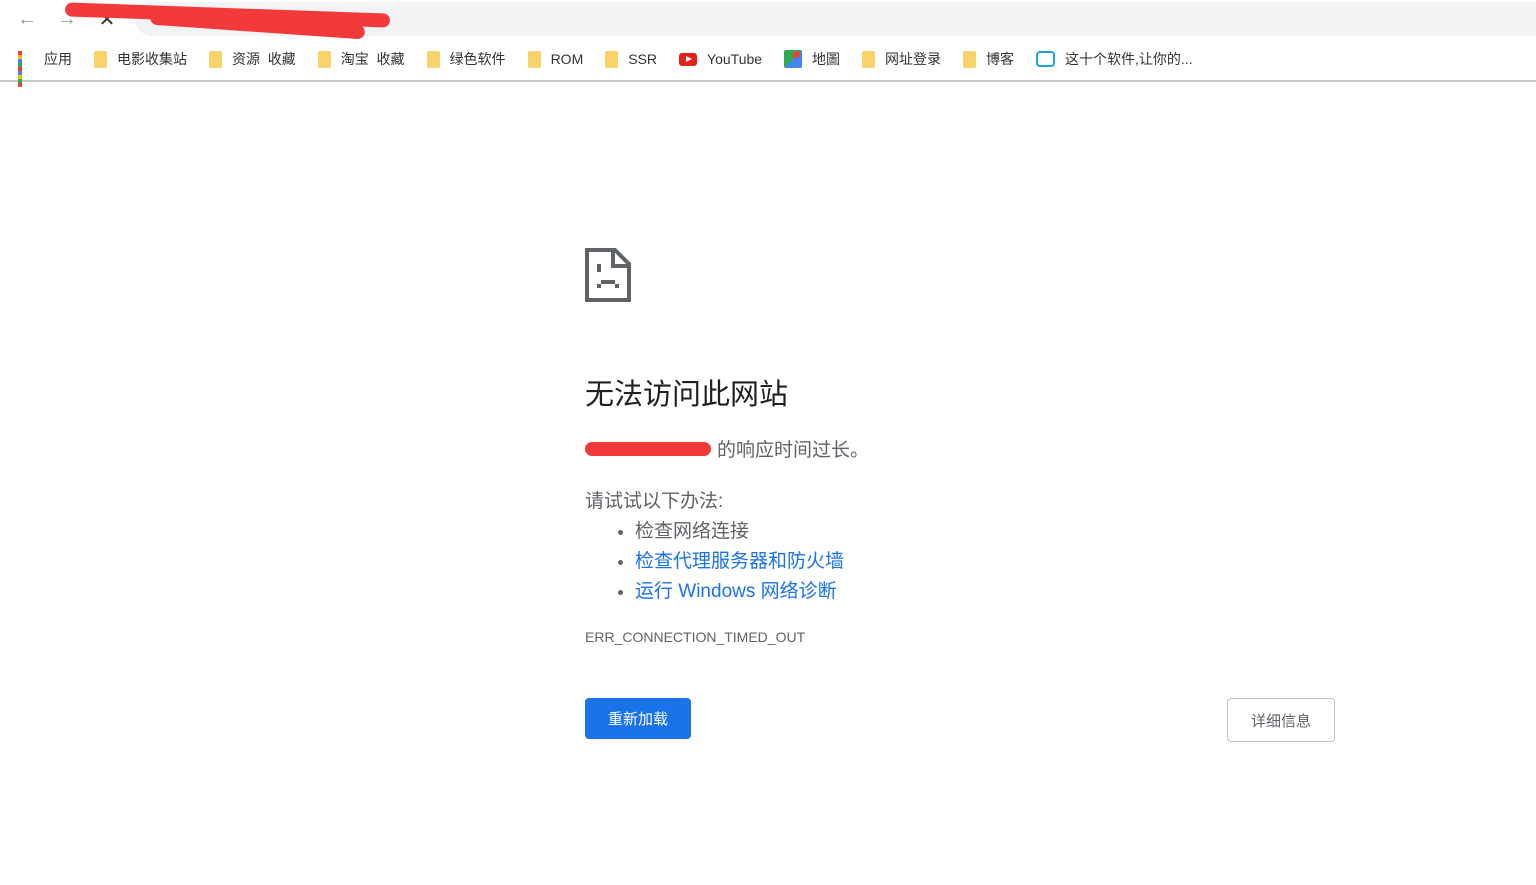  I want to click on sad-page-icon, so click(608, 275).